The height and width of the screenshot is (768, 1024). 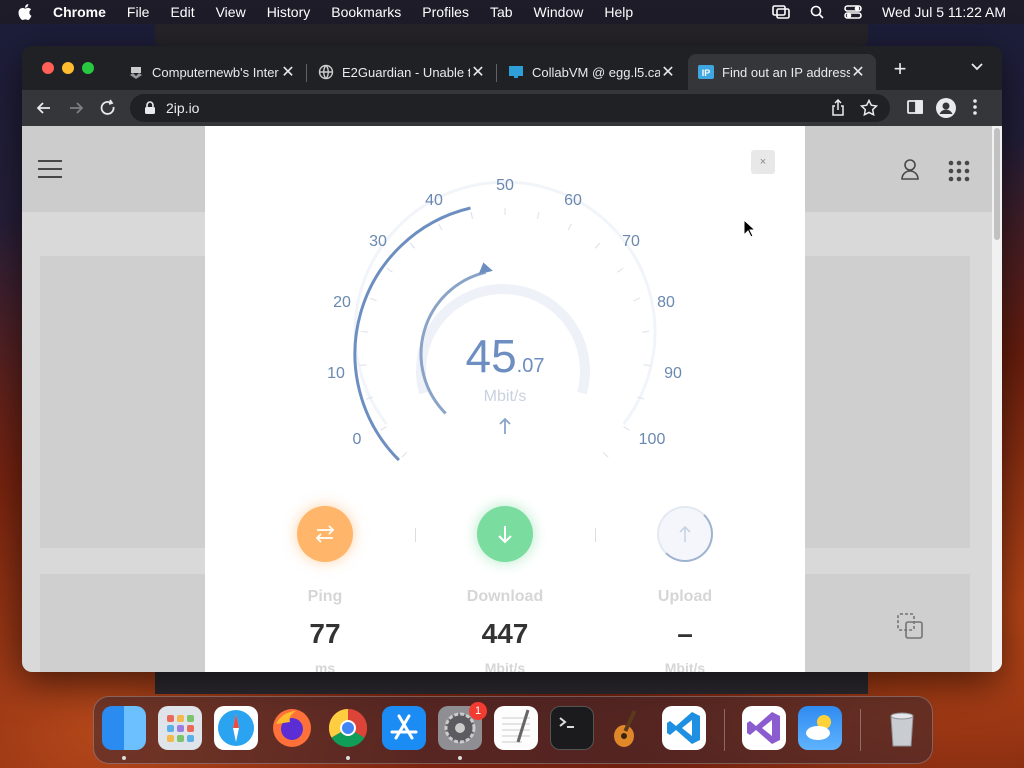 What do you see at coordinates (366, 12) in the screenshot?
I see `menu-bookmarks: Bookmarks` at bounding box center [366, 12].